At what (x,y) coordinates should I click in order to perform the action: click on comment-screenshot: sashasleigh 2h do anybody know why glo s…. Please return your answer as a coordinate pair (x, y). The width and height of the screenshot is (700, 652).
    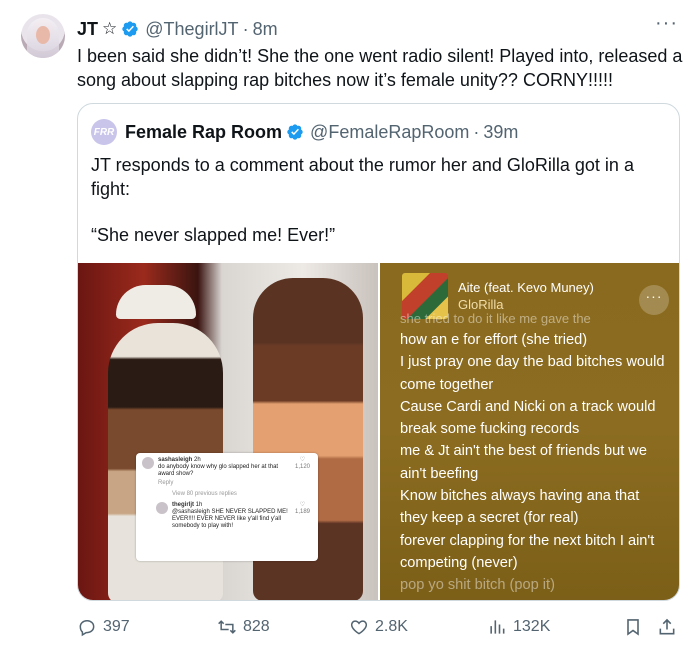
    Looking at the image, I should click on (227, 507).